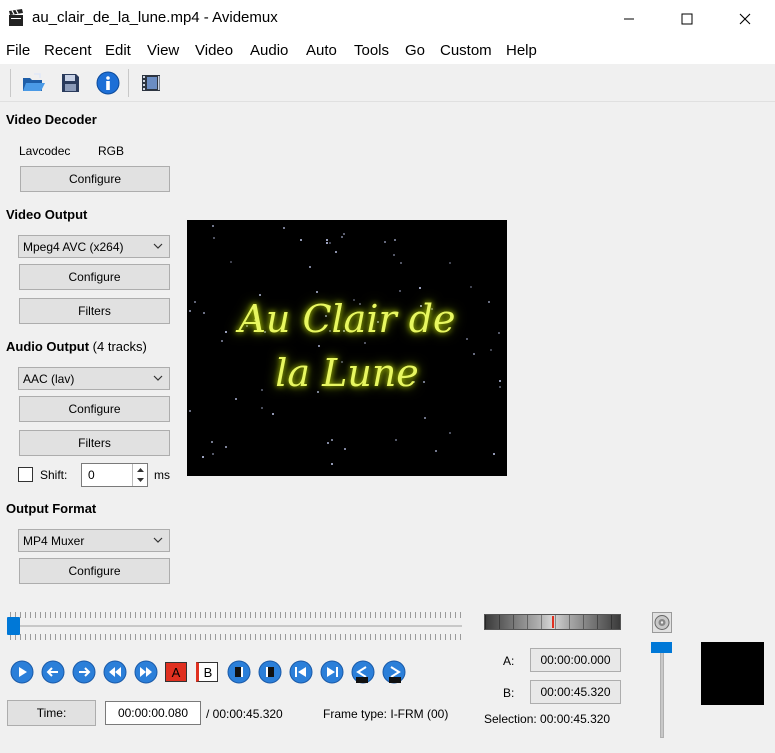 The width and height of the screenshot is (775, 753). Describe the element at coordinates (386, 714) in the screenshot. I see `frame-type: Frame type: I-FRM (00)` at that location.